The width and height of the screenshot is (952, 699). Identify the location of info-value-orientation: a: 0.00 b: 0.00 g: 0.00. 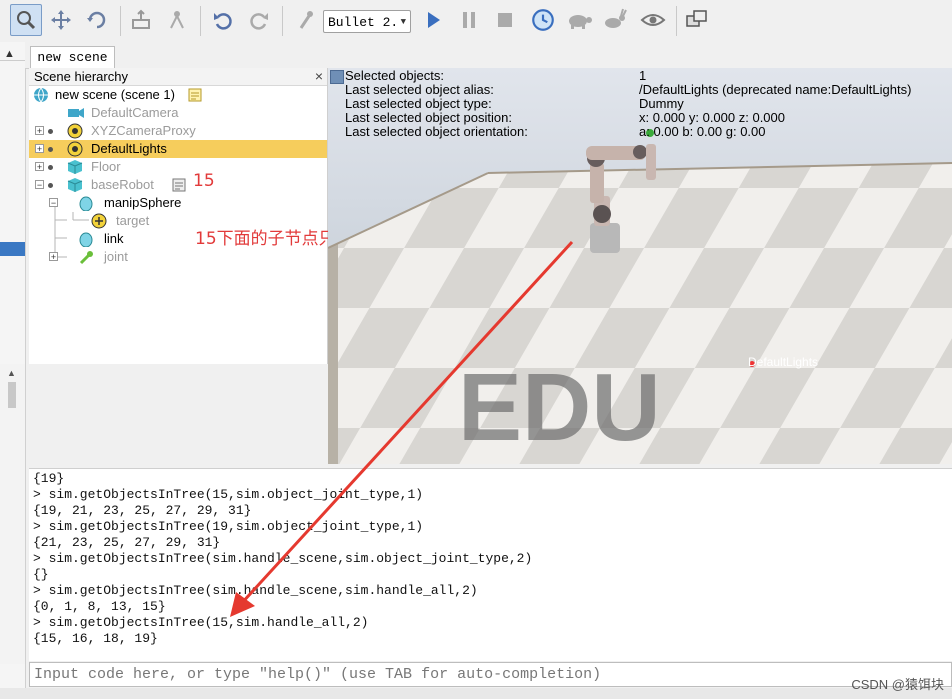
(702, 131).